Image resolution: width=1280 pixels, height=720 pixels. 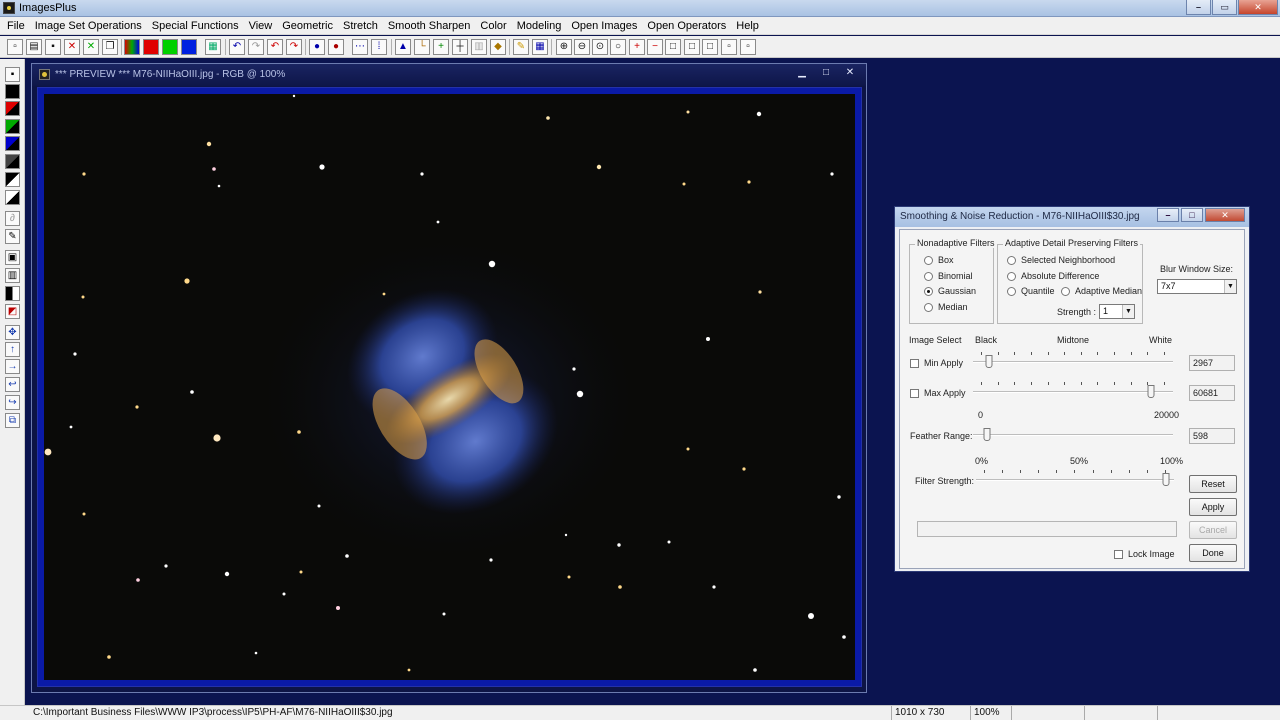 I want to click on zoom-in-icon: ⊕, so click(x=564, y=47).